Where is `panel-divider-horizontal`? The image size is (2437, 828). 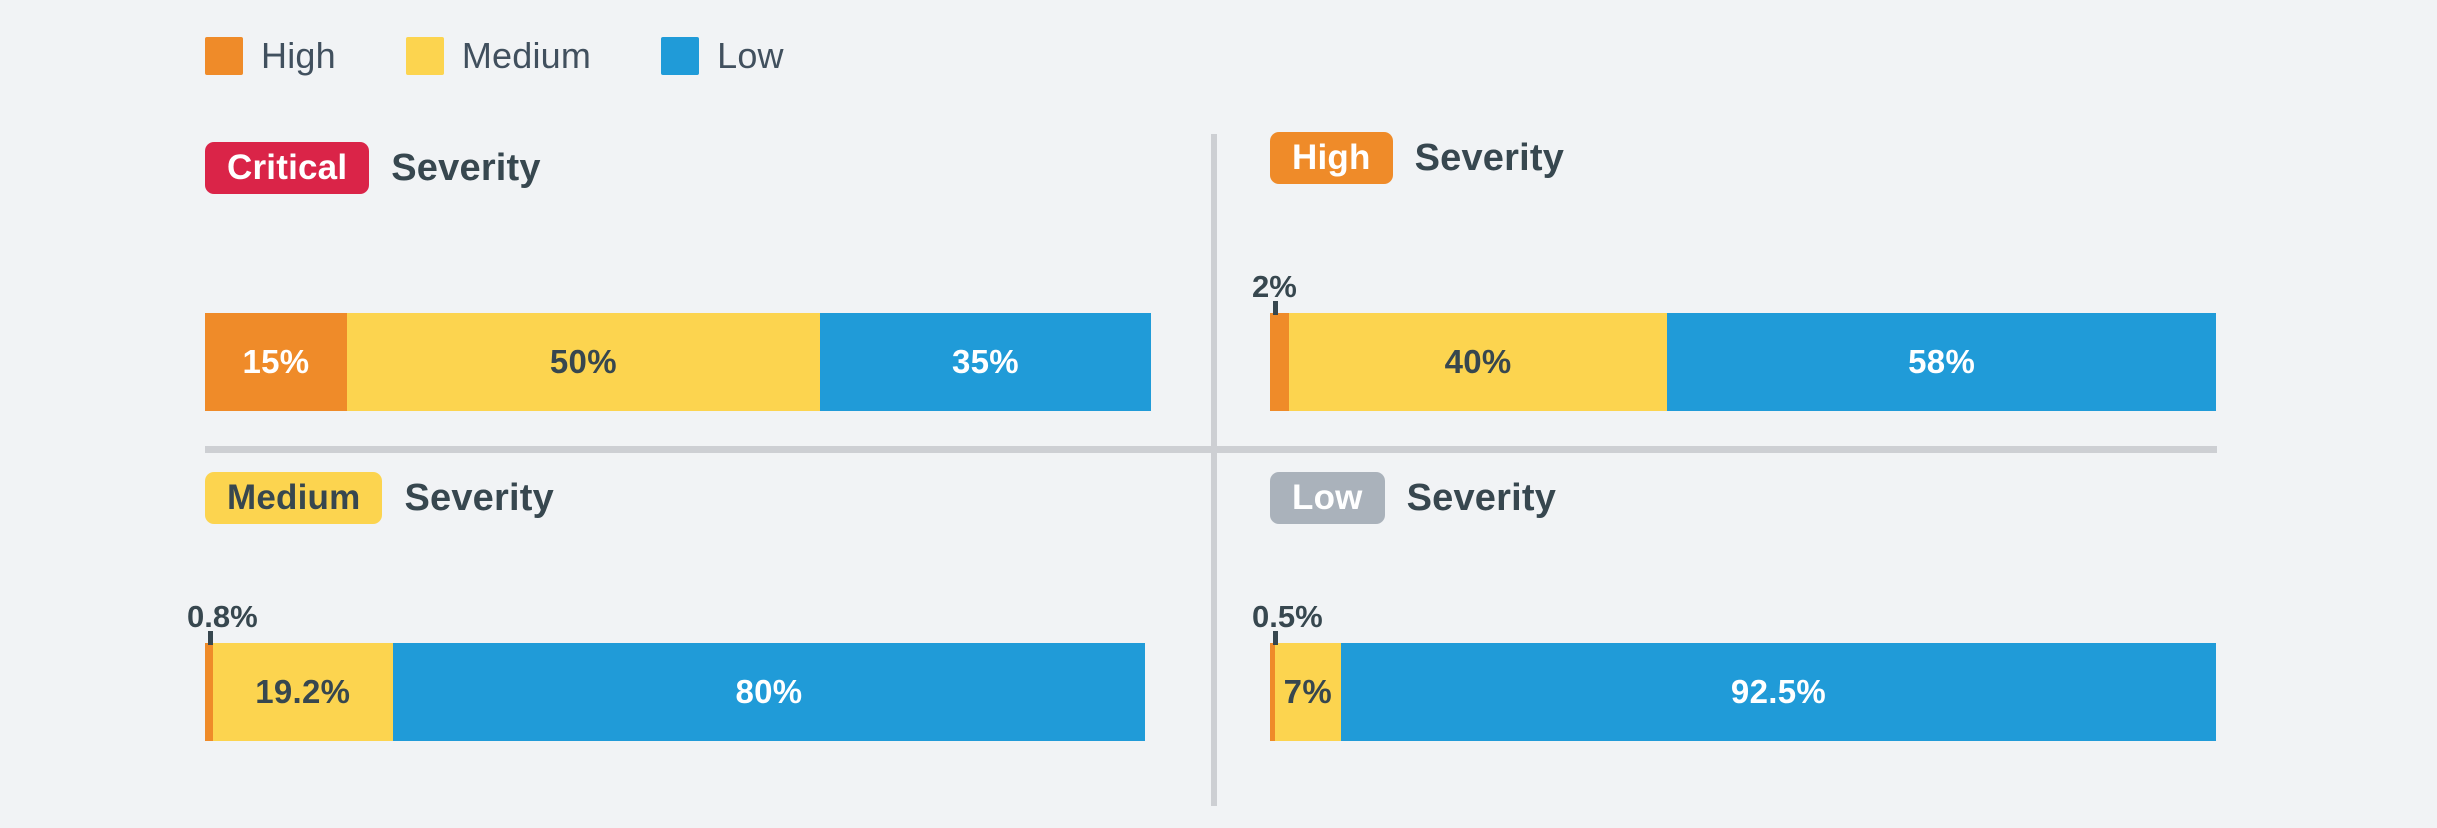
panel-divider-horizontal is located at coordinates (1211, 449).